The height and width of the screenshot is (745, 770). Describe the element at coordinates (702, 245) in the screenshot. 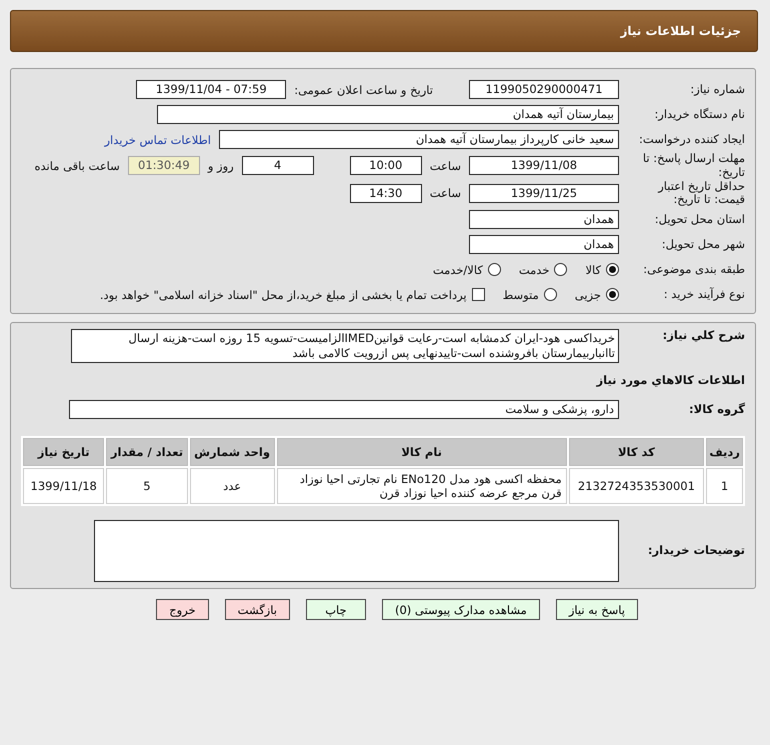

I see `field-label: شهر محل تحویل:` at that location.